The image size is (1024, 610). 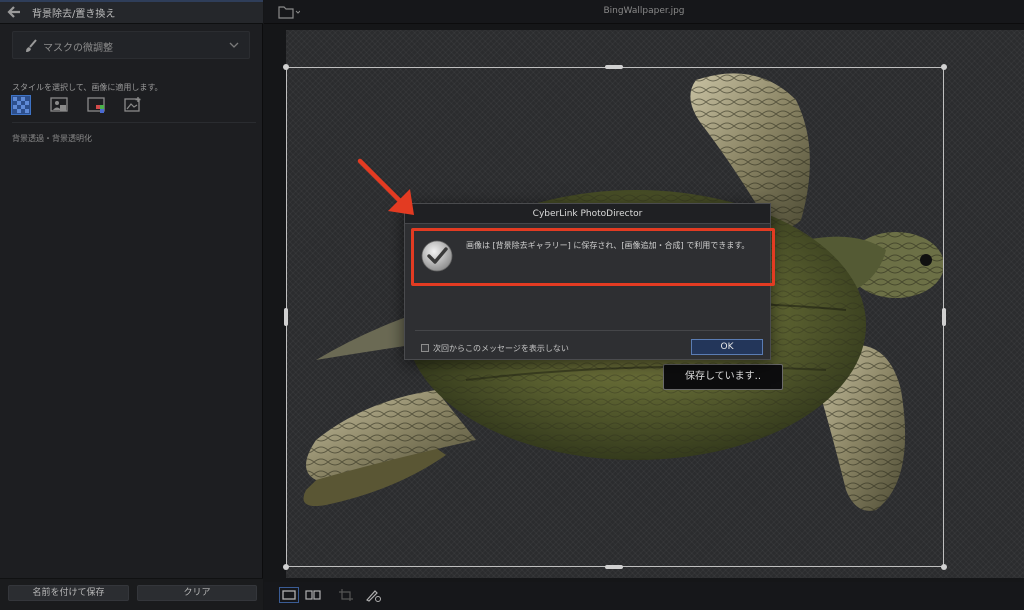 What do you see at coordinates (134, 122) in the screenshot?
I see `panel-divider` at bounding box center [134, 122].